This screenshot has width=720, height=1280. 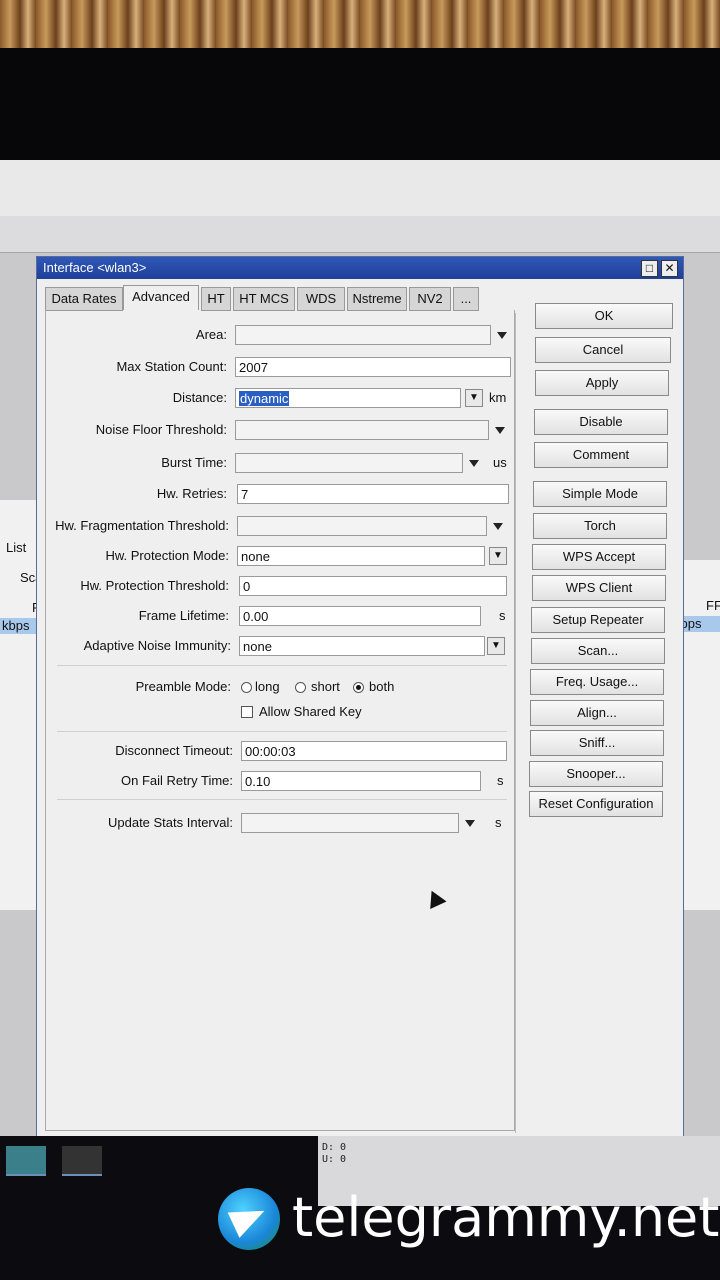 What do you see at coordinates (430, 299) in the screenshot?
I see `tab-nv2: NV2` at bounding box center [430, 299].